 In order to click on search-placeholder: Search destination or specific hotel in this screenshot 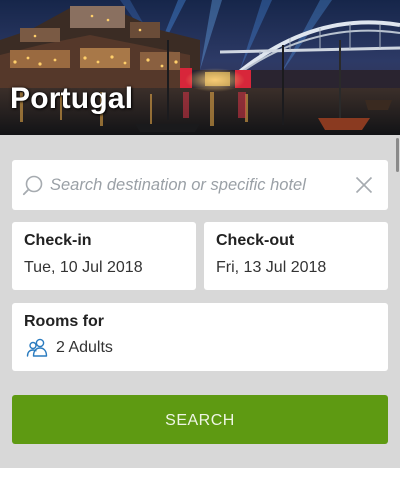, I will do `click(178, 185)`.